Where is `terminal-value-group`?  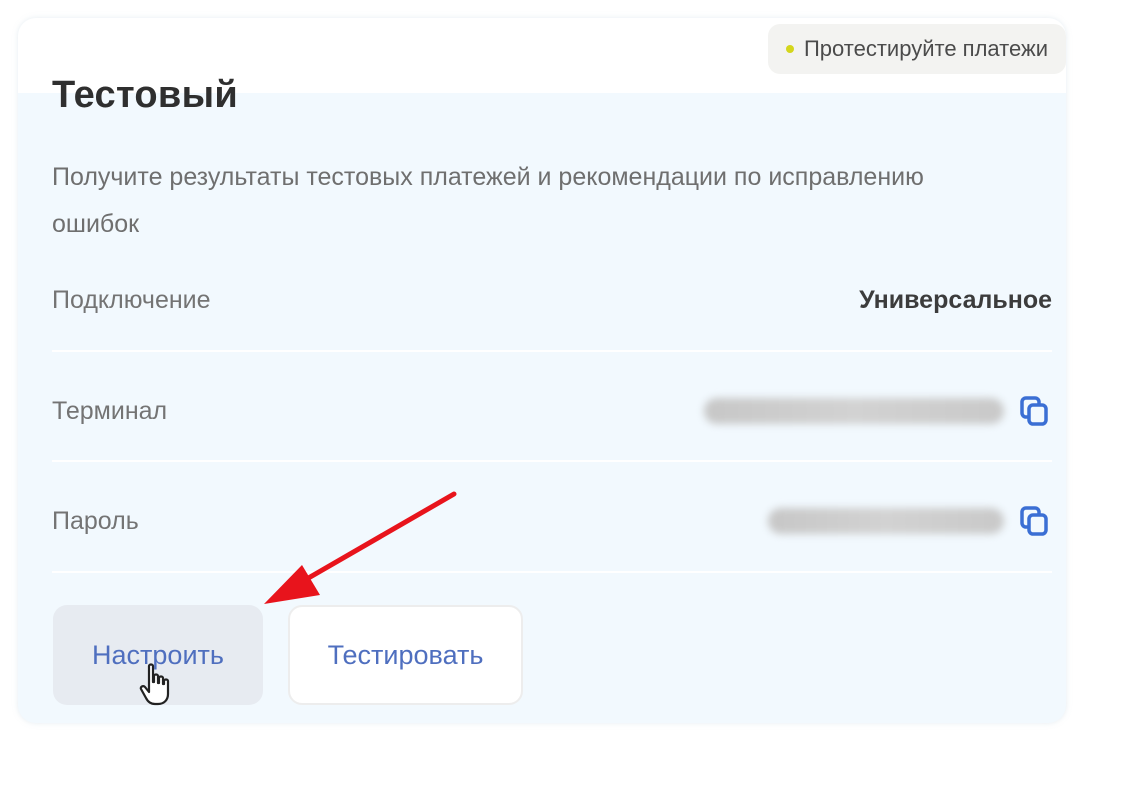 terminal-value-group is located at coordinates (878, 411).